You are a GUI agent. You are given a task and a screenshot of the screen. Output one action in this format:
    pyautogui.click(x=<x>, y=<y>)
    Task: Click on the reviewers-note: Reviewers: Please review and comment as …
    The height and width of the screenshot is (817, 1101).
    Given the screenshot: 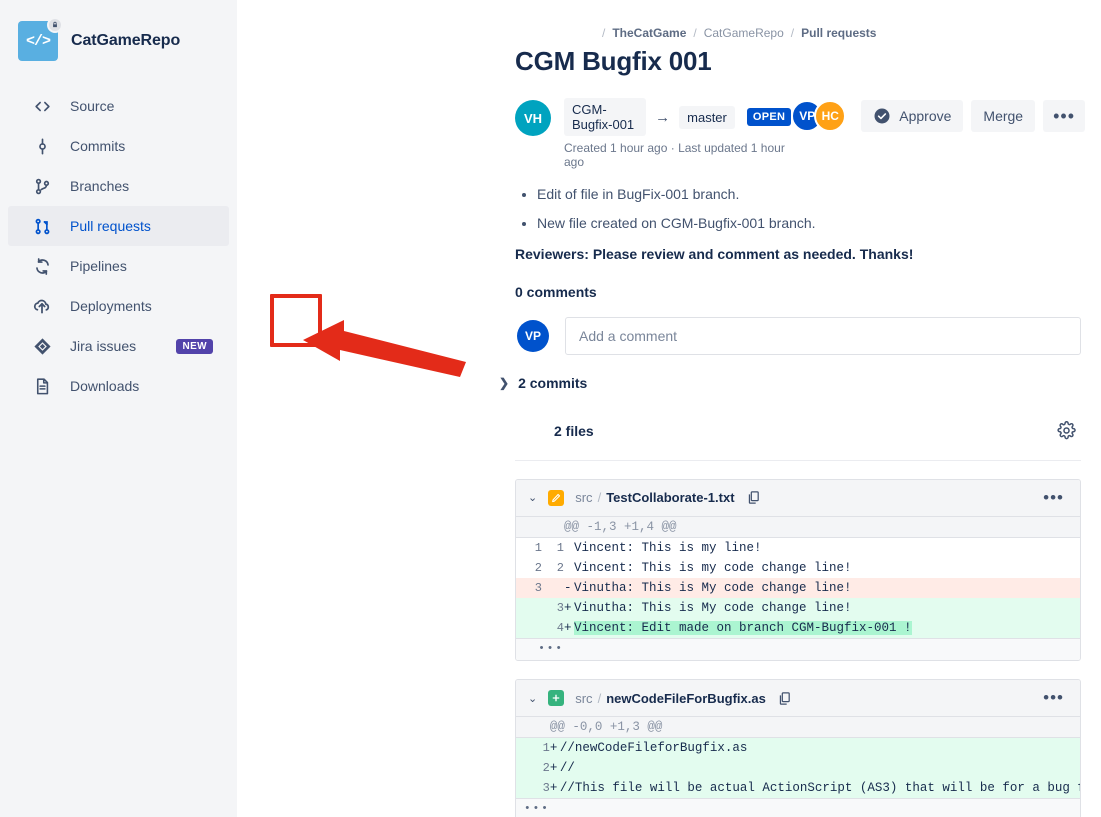 What is the action you would take?
    pyautogui.click(x=714, y=253)
    